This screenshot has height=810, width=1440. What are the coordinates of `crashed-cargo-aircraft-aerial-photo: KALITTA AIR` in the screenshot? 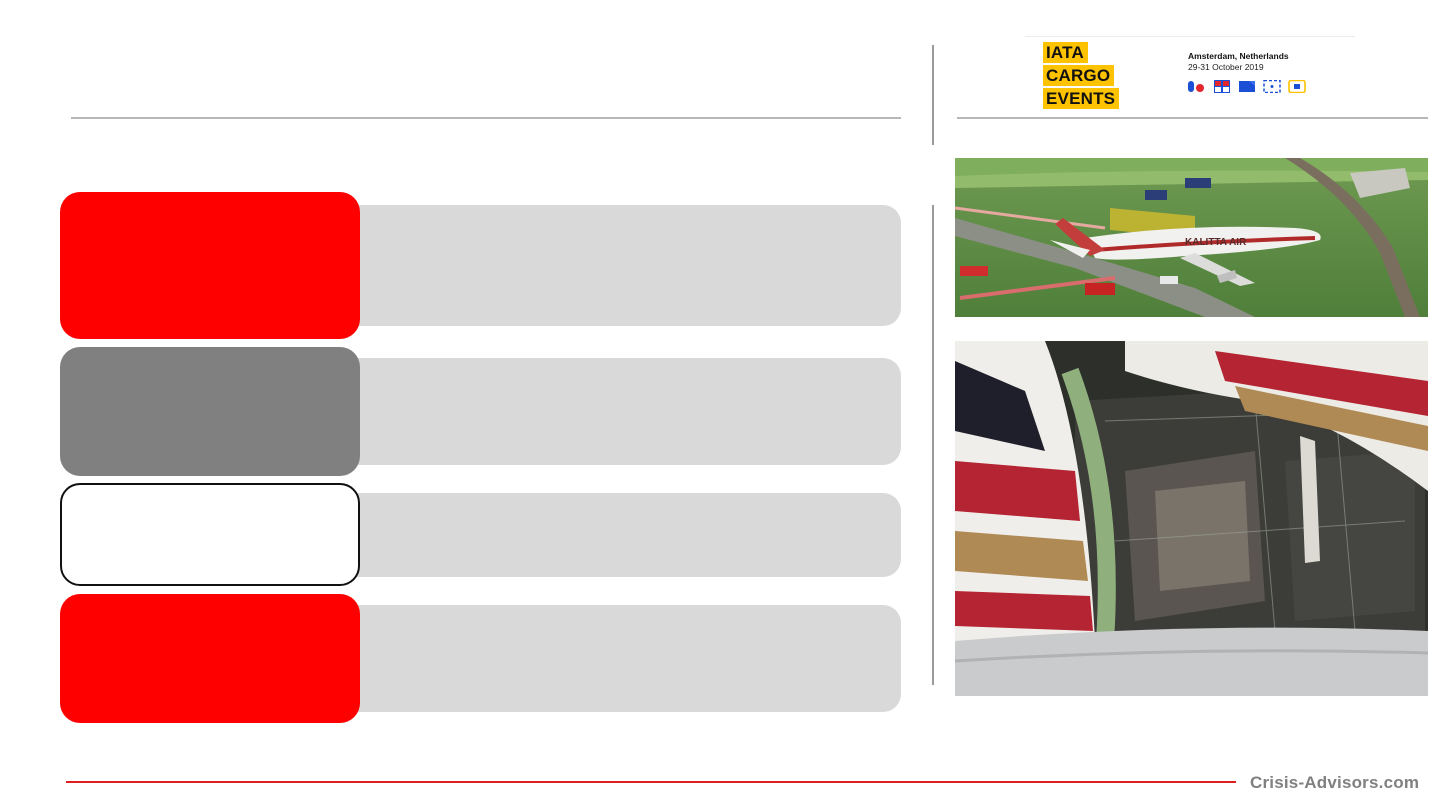 It's located at (1191, 237).